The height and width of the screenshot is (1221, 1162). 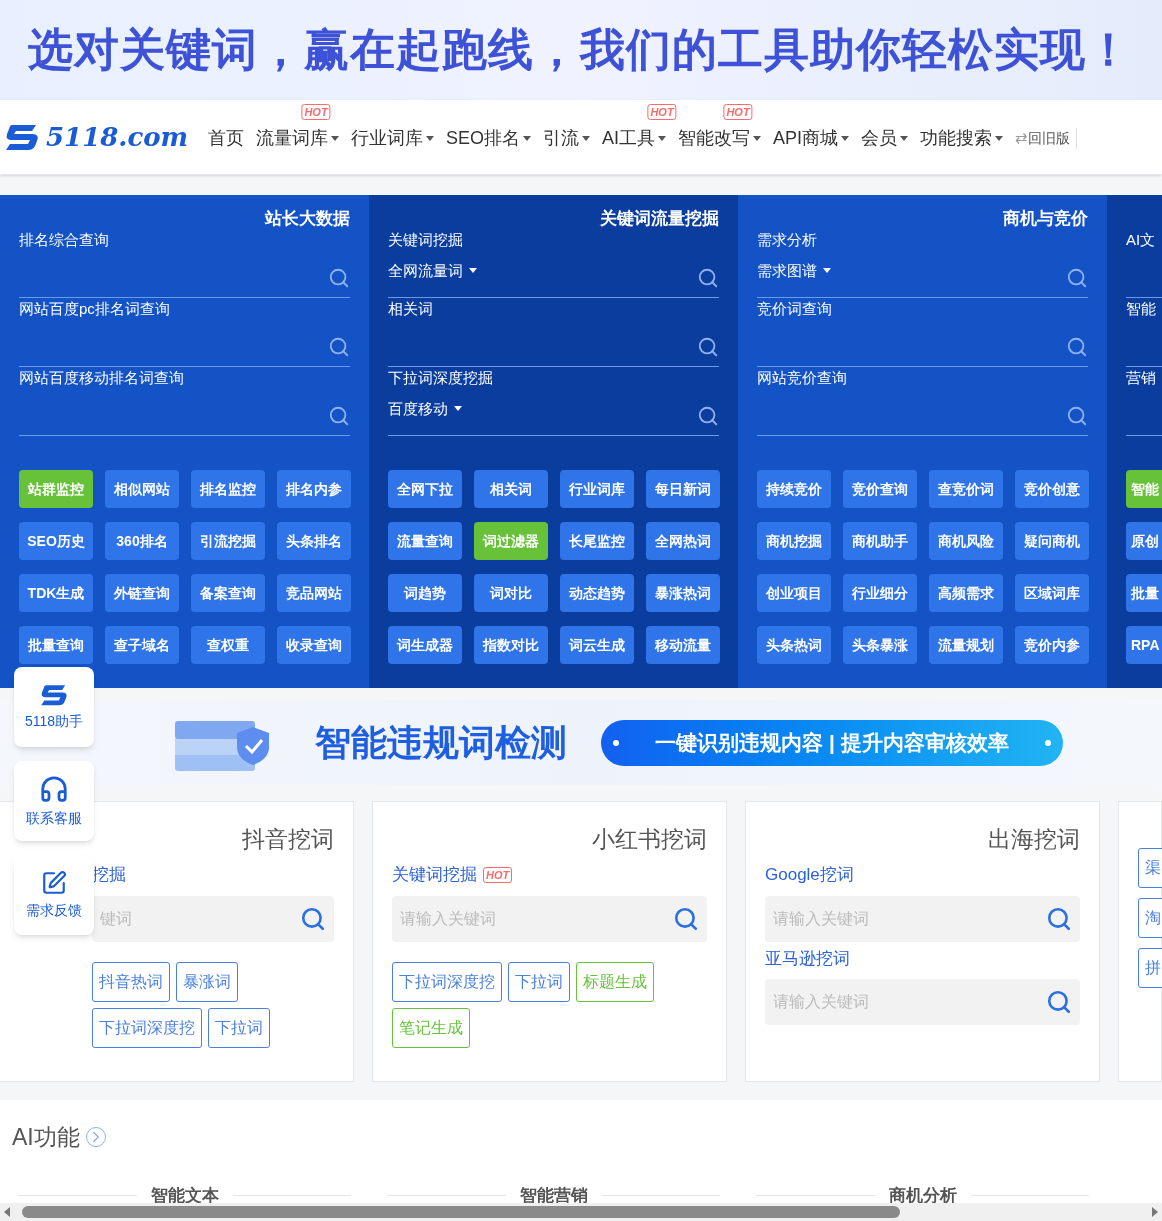 What do you see at coordinates (880, 593) in the screenshot?
I see `tool-button: 行业细分` at bounding box center [880, 593].